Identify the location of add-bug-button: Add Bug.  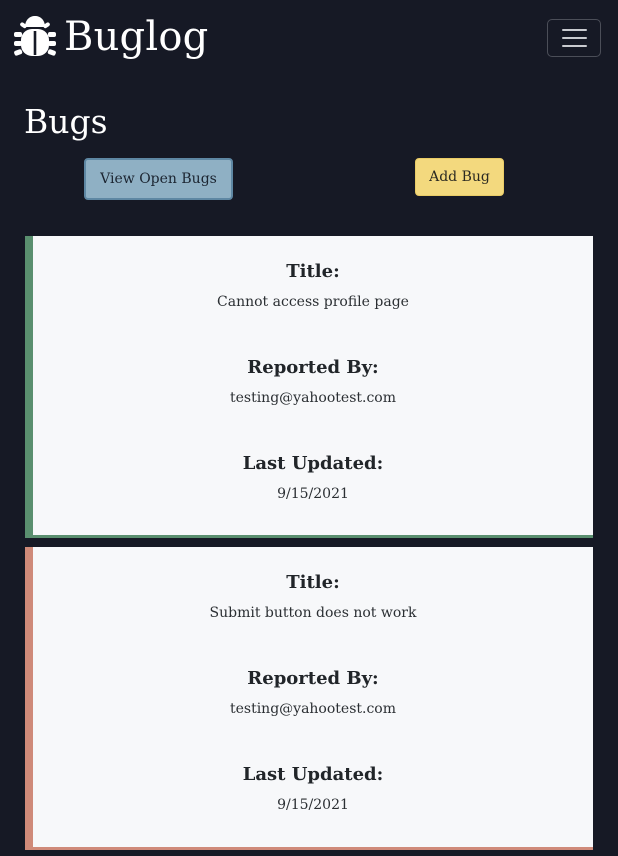
(459, 177).